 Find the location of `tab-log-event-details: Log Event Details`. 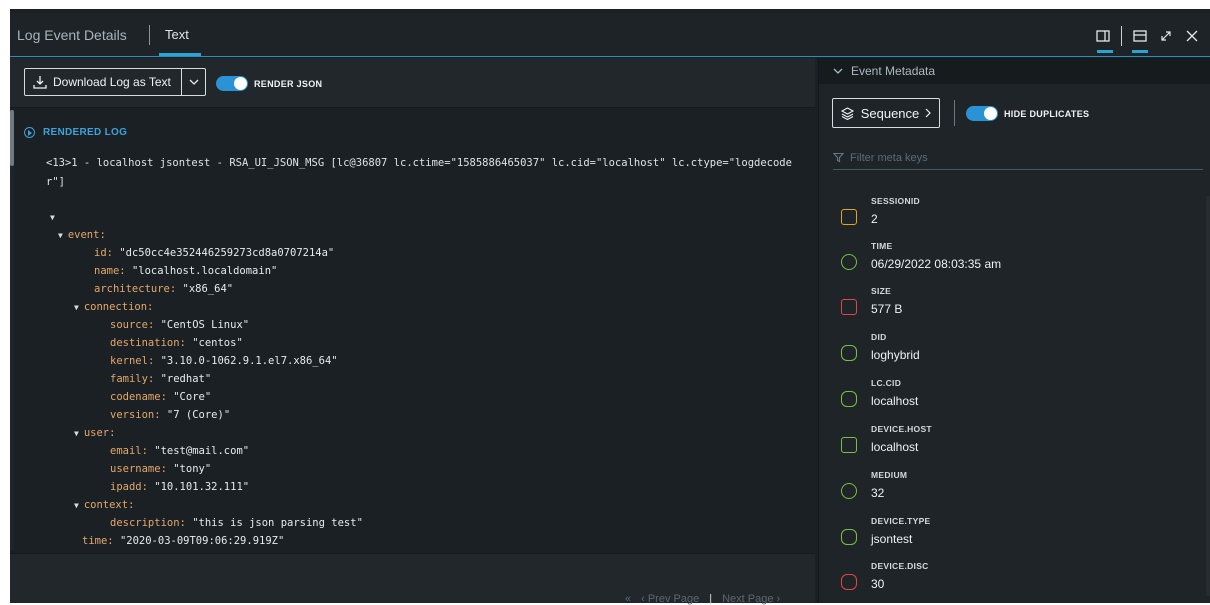

tab-log-event-details: Log Event Details is located at coordinates (72, 35).